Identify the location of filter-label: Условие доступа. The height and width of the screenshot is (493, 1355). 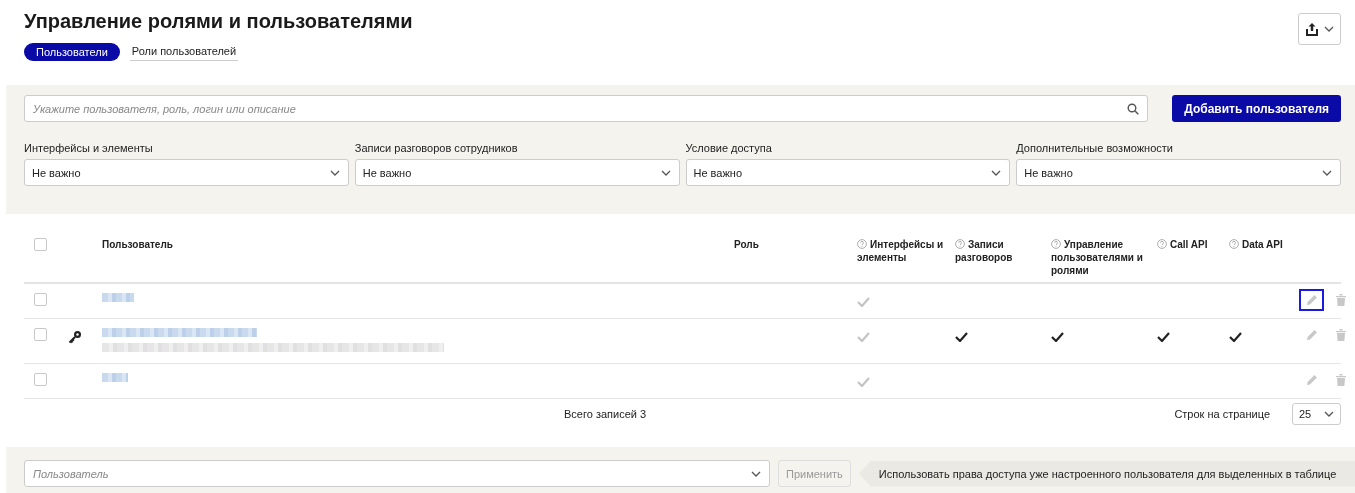
(729, 148).